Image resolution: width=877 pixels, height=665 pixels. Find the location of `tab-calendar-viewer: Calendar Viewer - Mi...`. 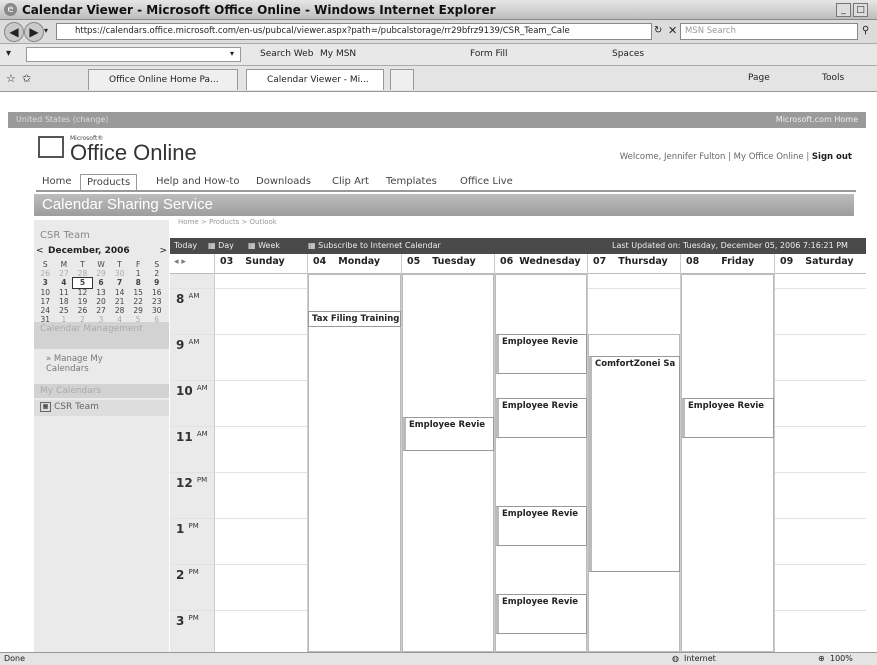

tab-calendar-viewer: Calendar Viewer - Mi... is located at coordinates (315, 79).